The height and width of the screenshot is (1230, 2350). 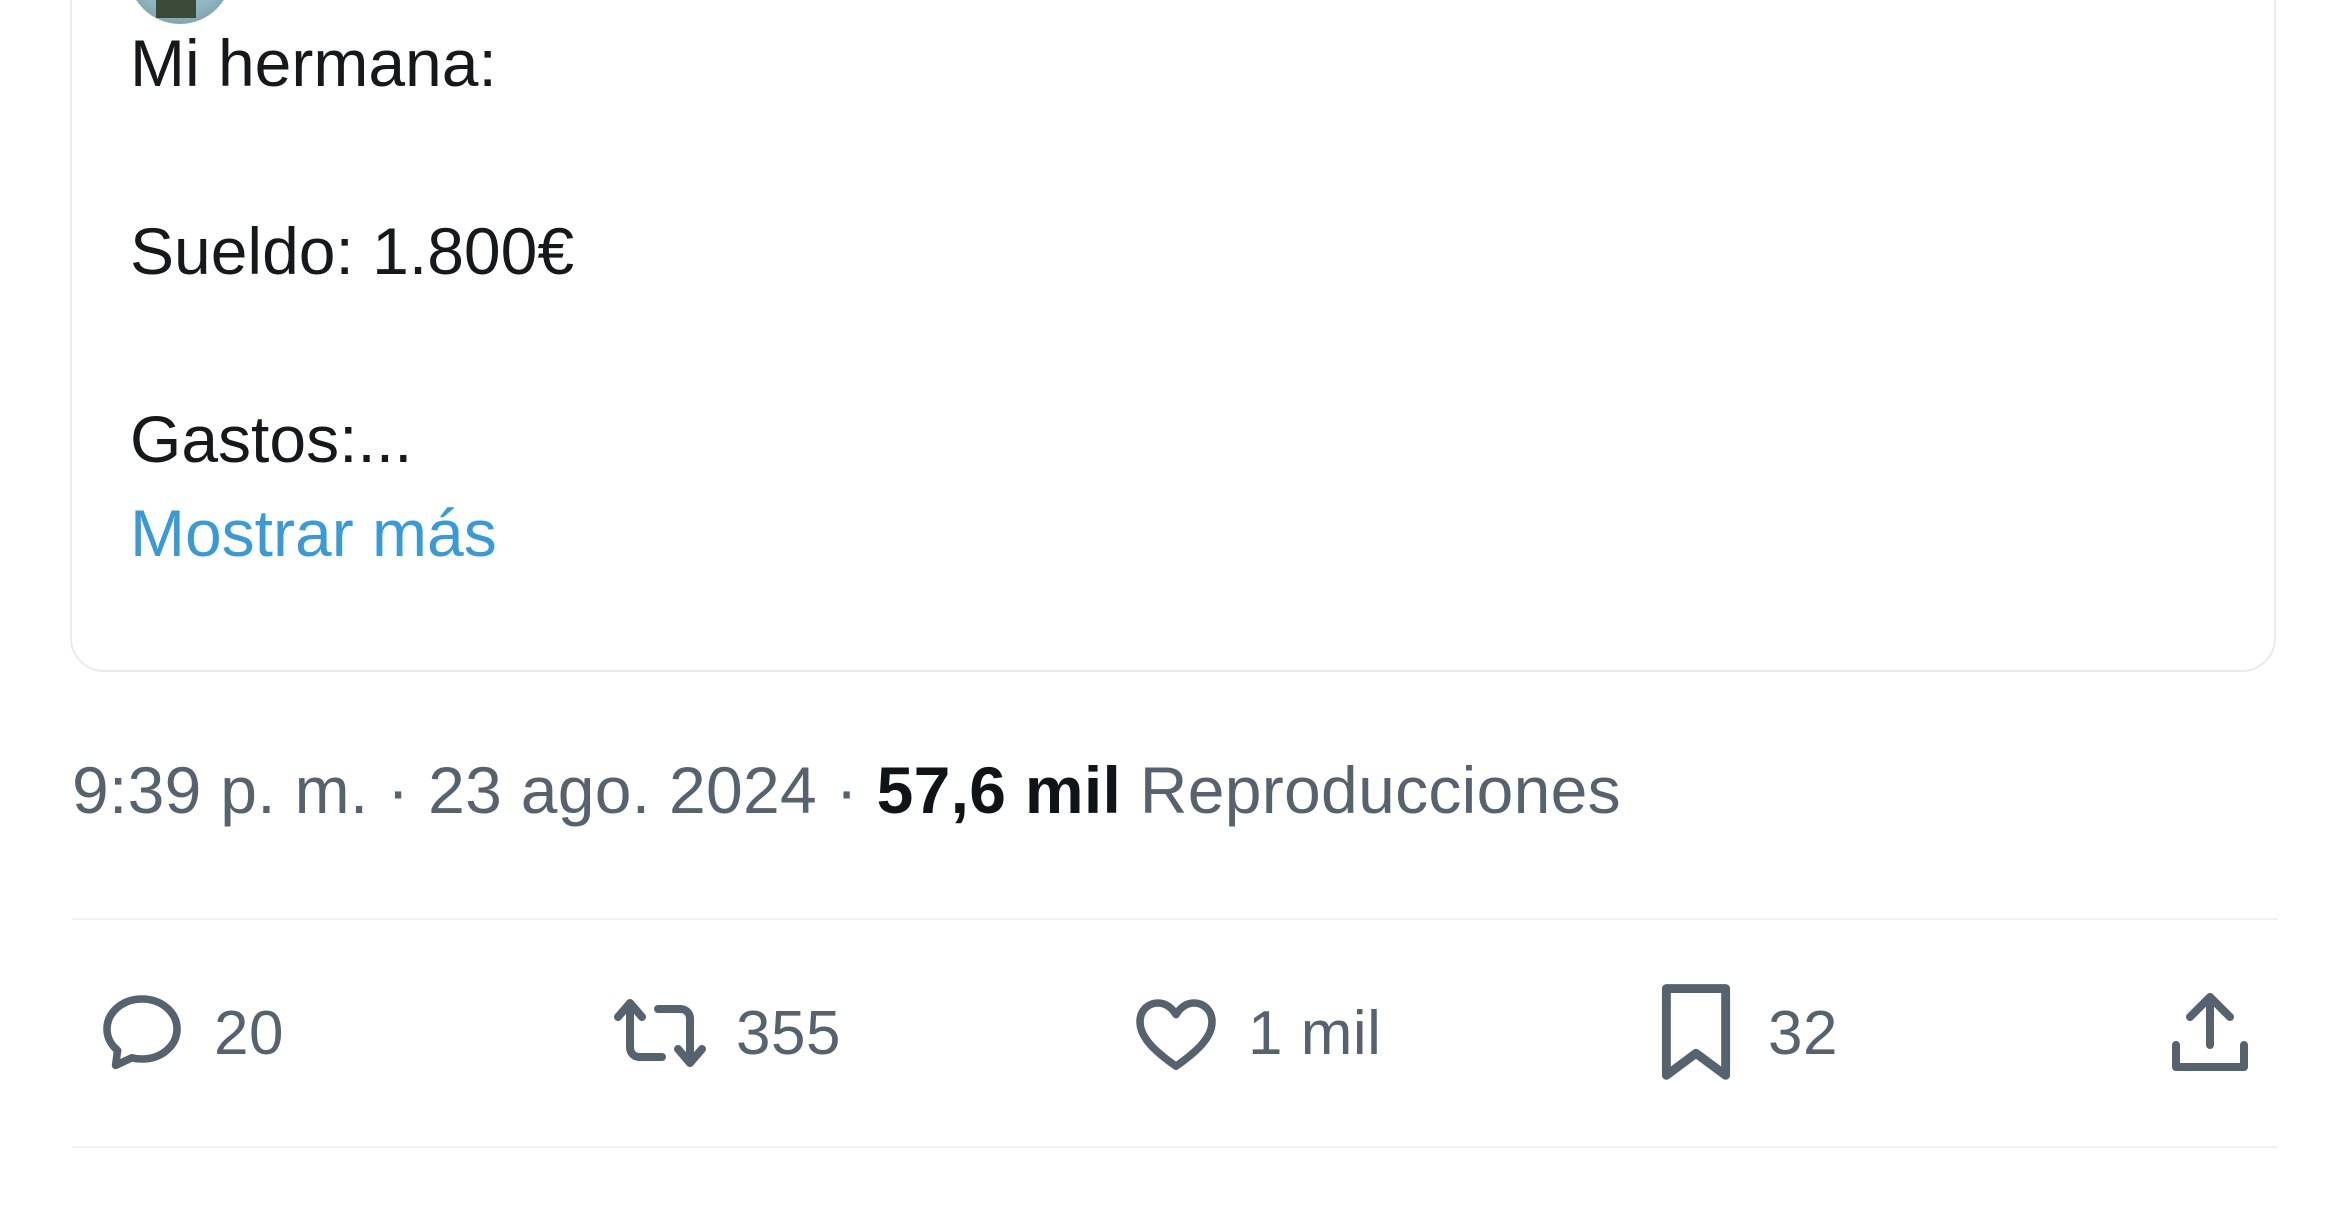 What do you see at coordinates (249, 1033) in the screenshot?
I see `reply-count: 20` at bounding box center [249, 1033].